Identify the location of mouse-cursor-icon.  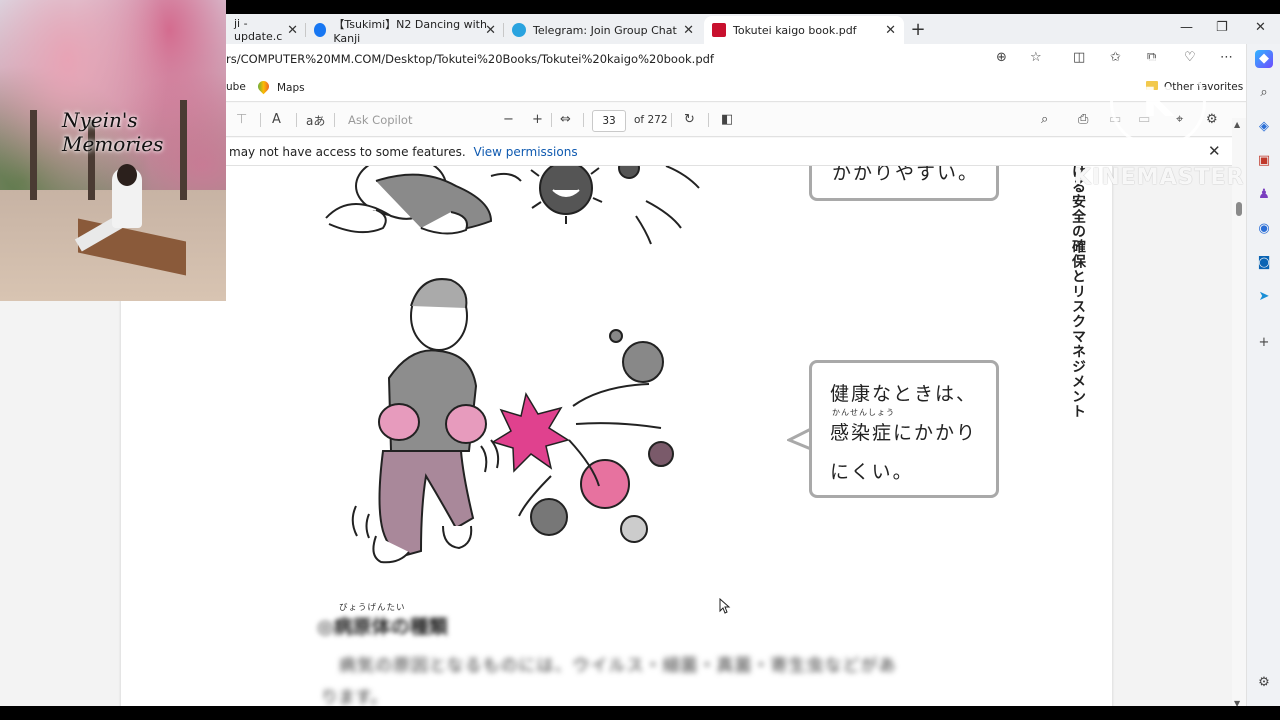
(725, 606).